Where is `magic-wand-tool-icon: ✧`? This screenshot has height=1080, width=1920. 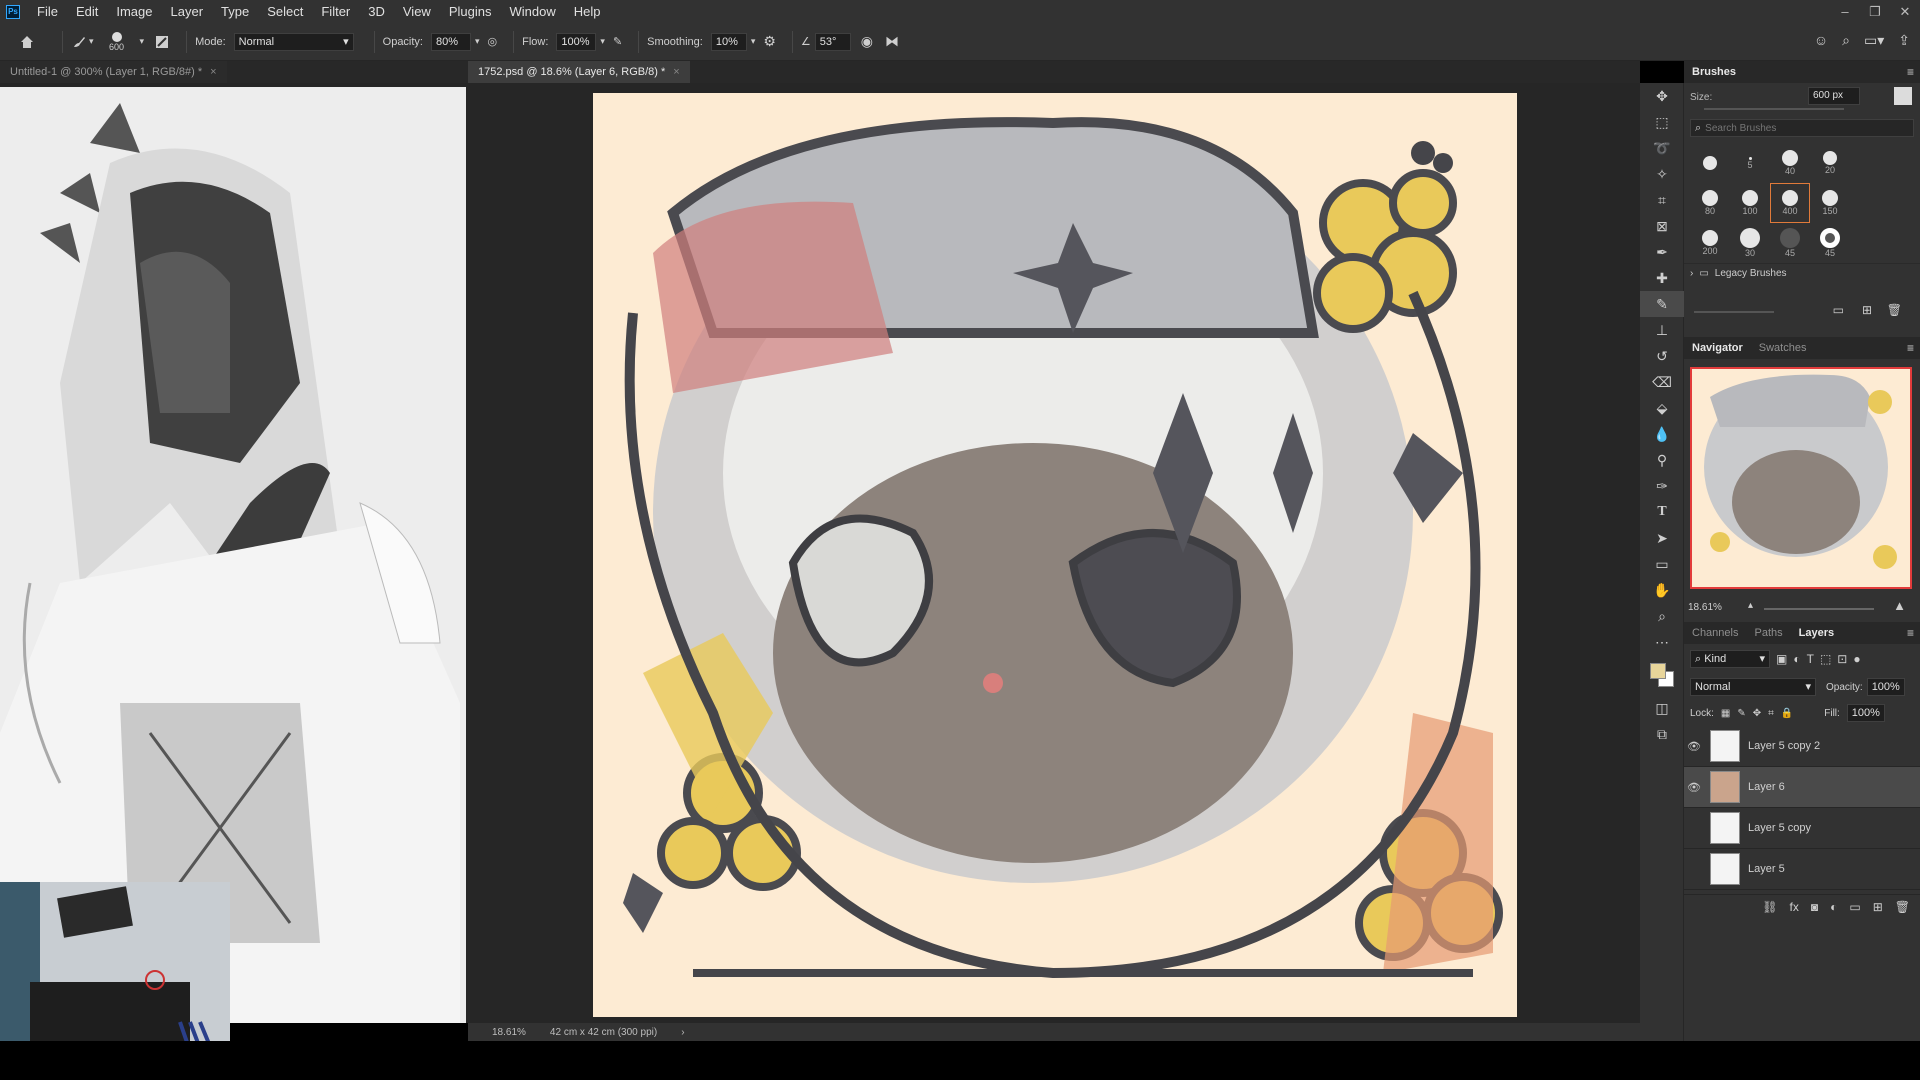 magic-wand-tool-icon: ✧ is located at coordinates (1662, 174).